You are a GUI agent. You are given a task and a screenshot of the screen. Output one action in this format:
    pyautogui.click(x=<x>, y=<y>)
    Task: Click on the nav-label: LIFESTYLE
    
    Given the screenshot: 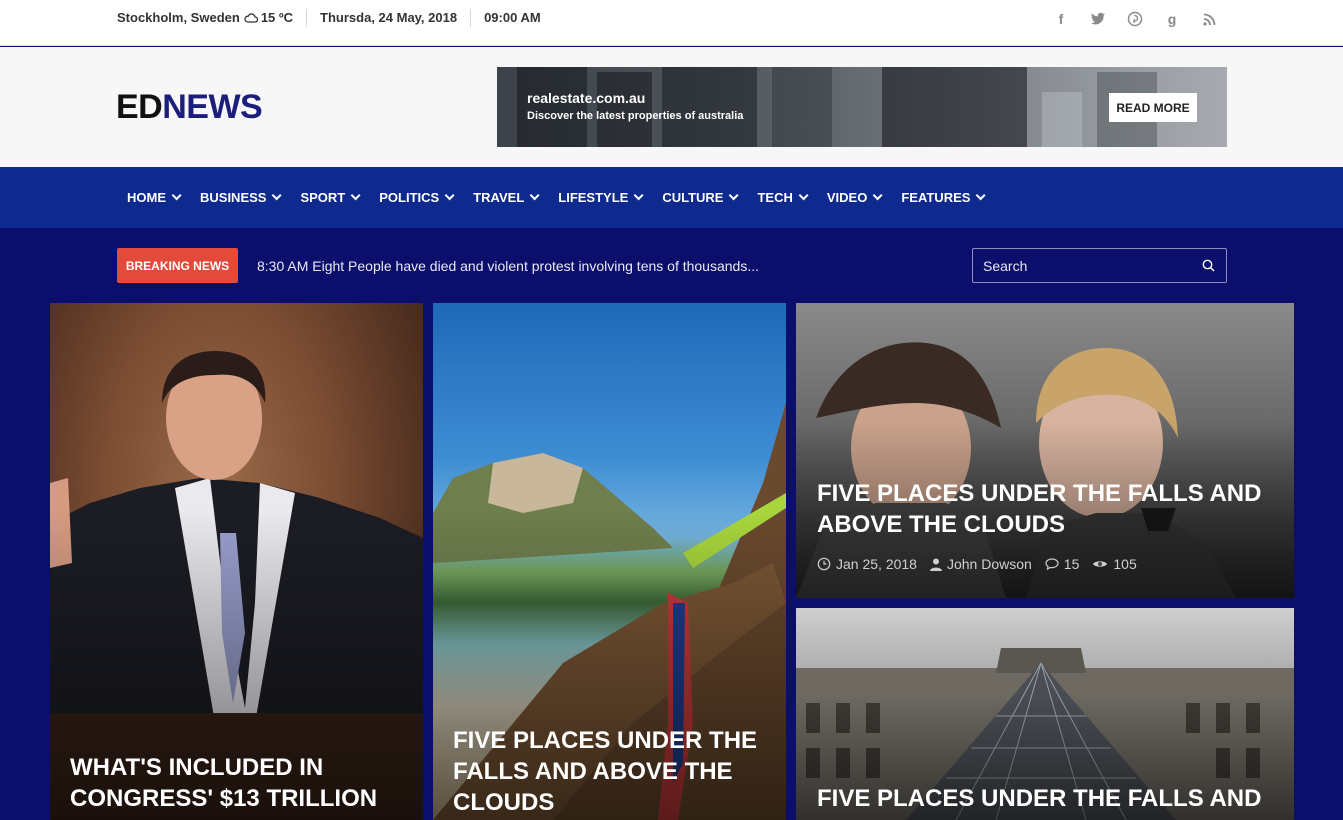 What is the action you would take?
    pyautogui.click(x=593, y=197)
    